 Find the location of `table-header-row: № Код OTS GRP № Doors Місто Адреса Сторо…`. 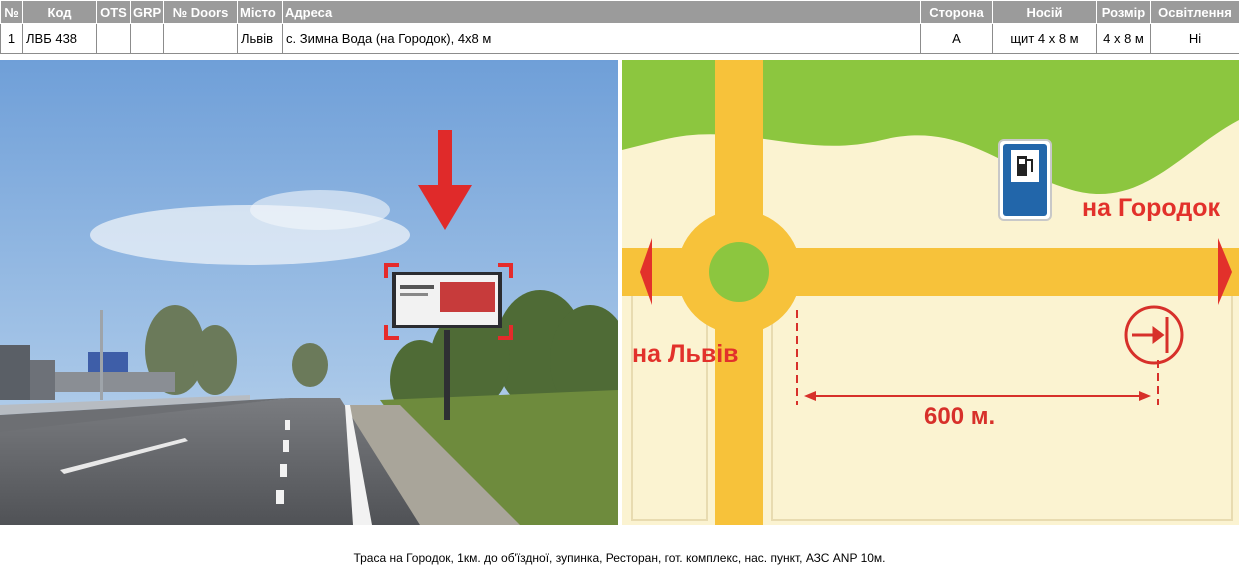

table-header-row: № Код OTS GRP № Doors Місто Адреса Сторо… is located at coordinates (619, 12).